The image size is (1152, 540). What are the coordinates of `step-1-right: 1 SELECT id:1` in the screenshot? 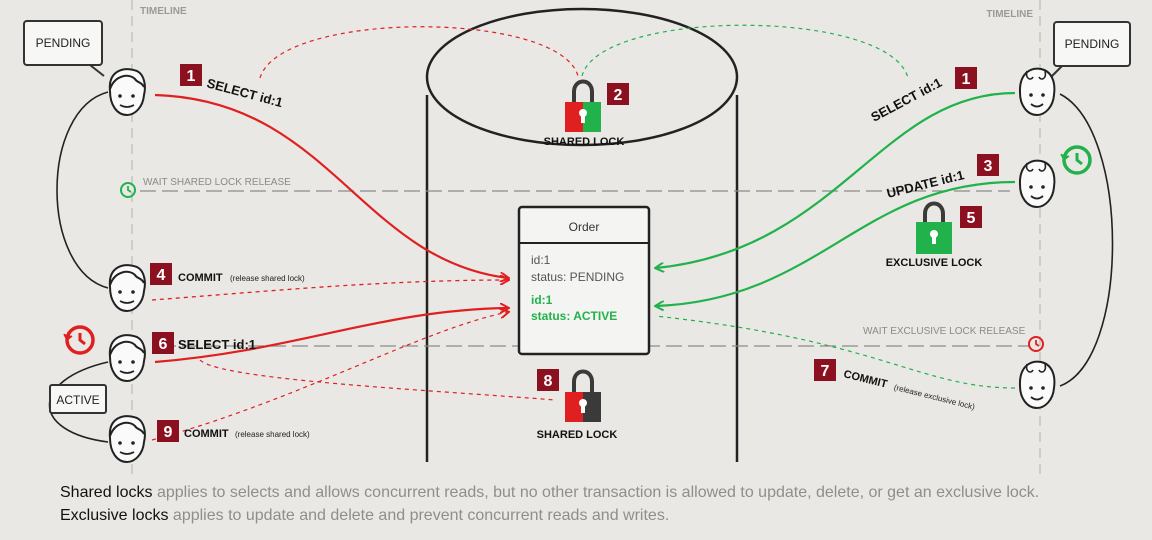 It's located at (922, 96).